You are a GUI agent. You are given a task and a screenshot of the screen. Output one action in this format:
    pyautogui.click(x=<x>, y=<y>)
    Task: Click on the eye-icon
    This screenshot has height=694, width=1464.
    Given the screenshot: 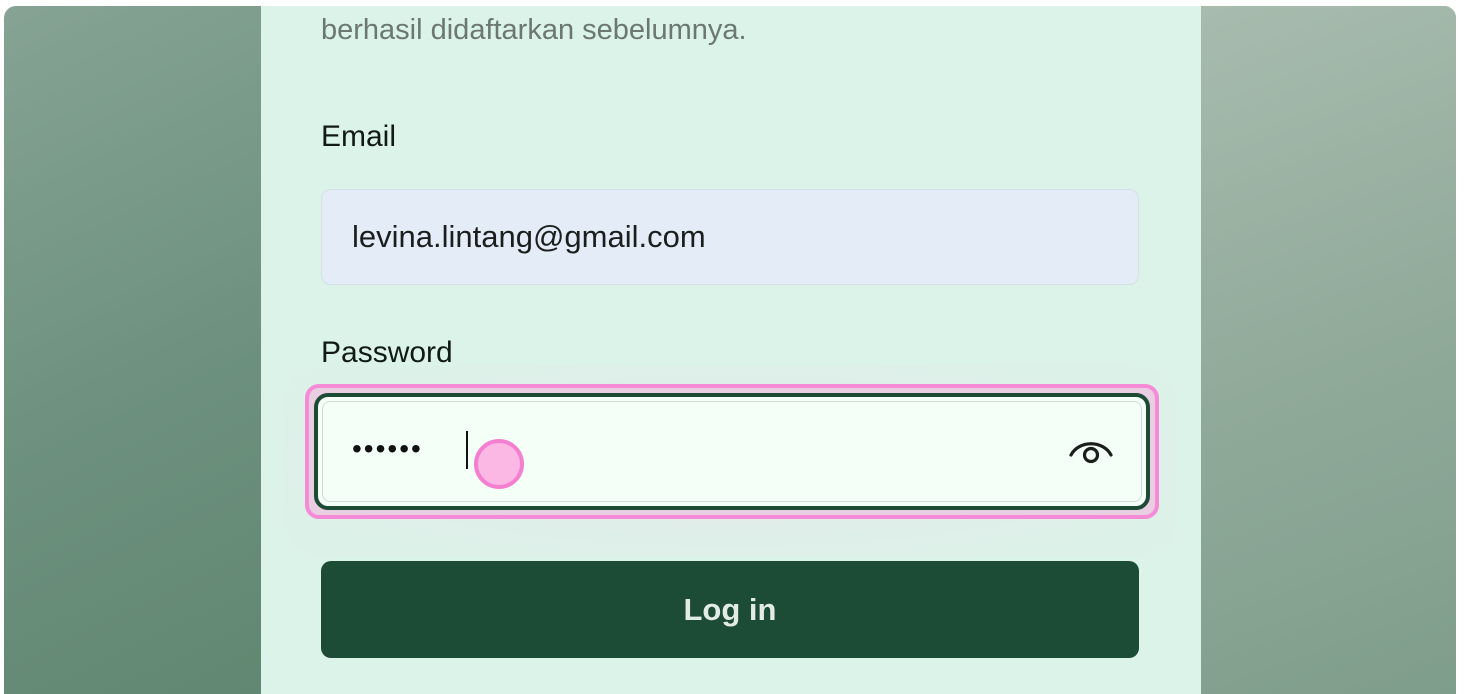 What is the action you would take?
    pyautogui.click(x=1091, y=453)
    